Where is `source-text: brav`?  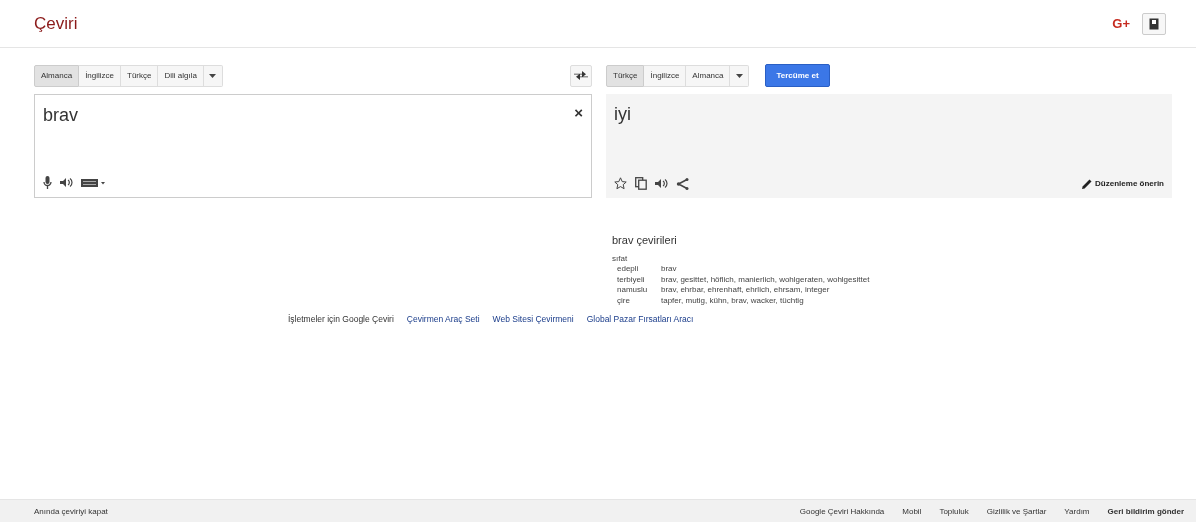 source-text: brav is located at coordinates (60, 115).